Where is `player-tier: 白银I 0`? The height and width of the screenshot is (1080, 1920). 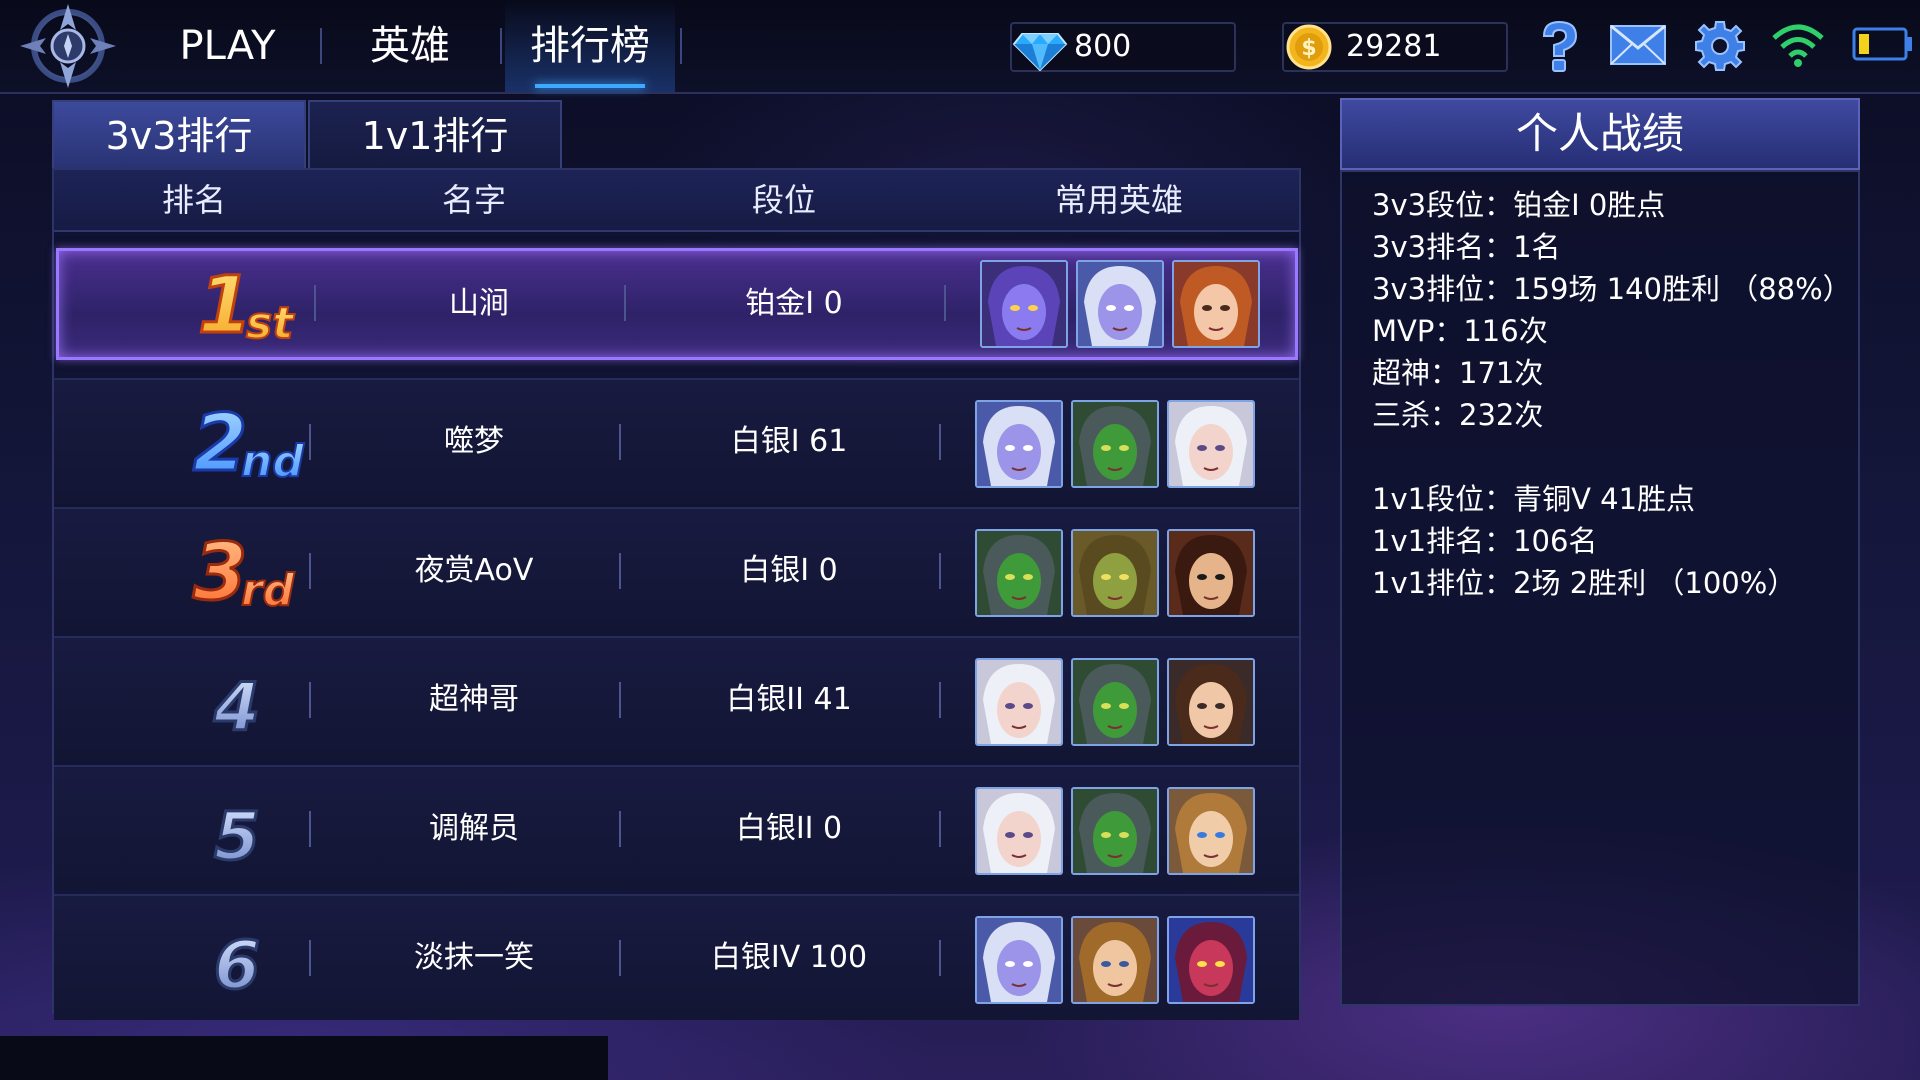
player-tier: 白银I 0 is located at coordinates (789, 570).